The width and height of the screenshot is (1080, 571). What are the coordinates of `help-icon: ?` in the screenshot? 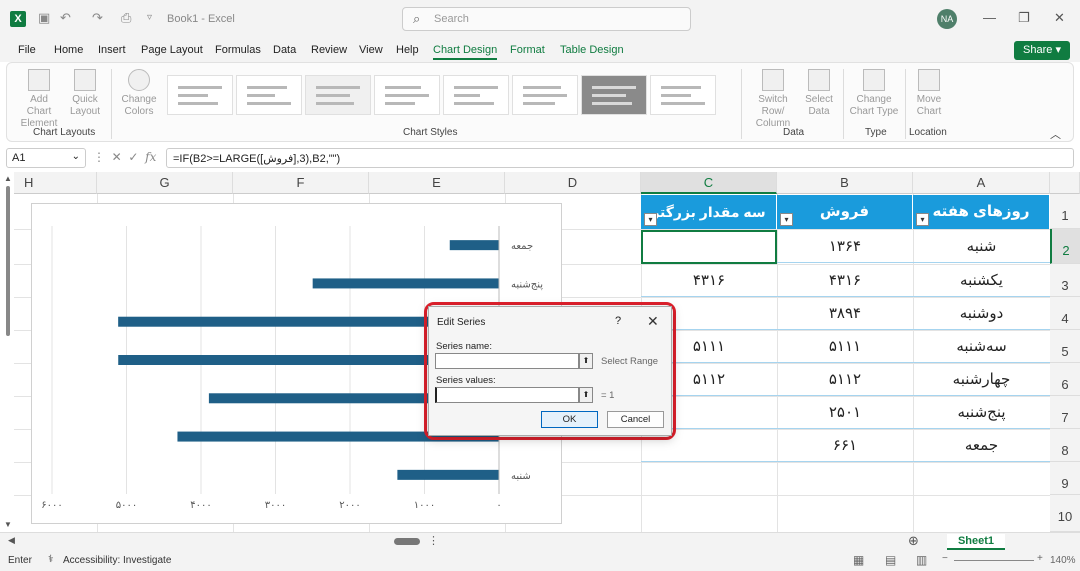 It's located at (618, 321).